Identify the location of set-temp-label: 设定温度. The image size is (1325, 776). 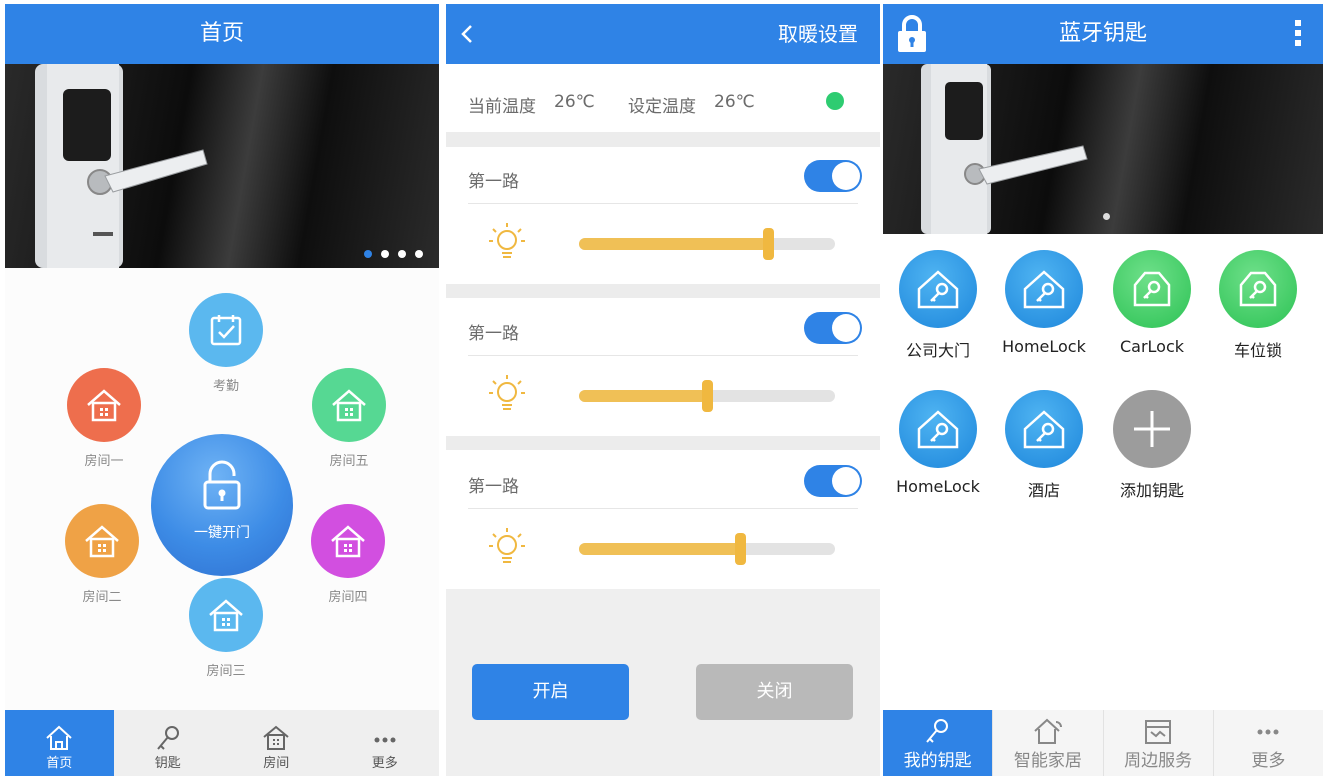
(662, 107).